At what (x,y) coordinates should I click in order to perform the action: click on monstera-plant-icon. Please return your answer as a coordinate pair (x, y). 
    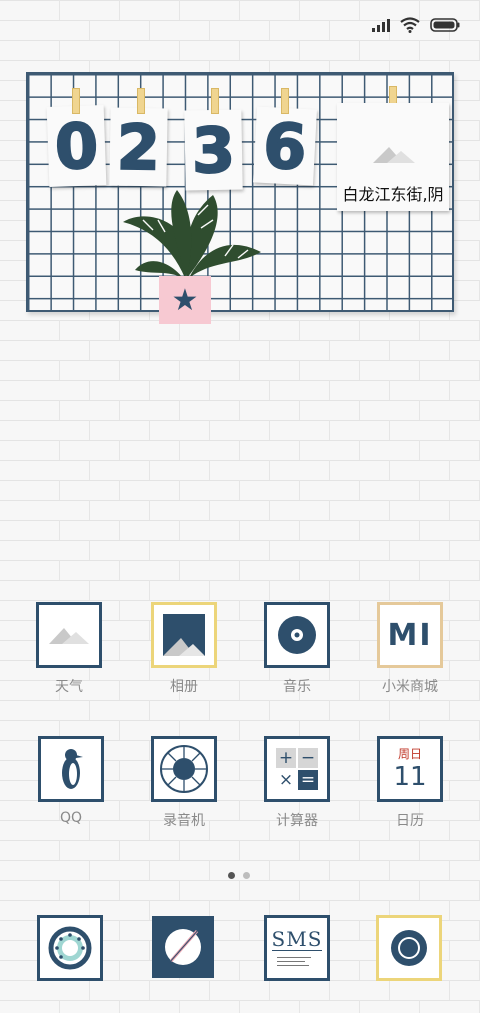
    Looking at the image, I should click on (192, 234).